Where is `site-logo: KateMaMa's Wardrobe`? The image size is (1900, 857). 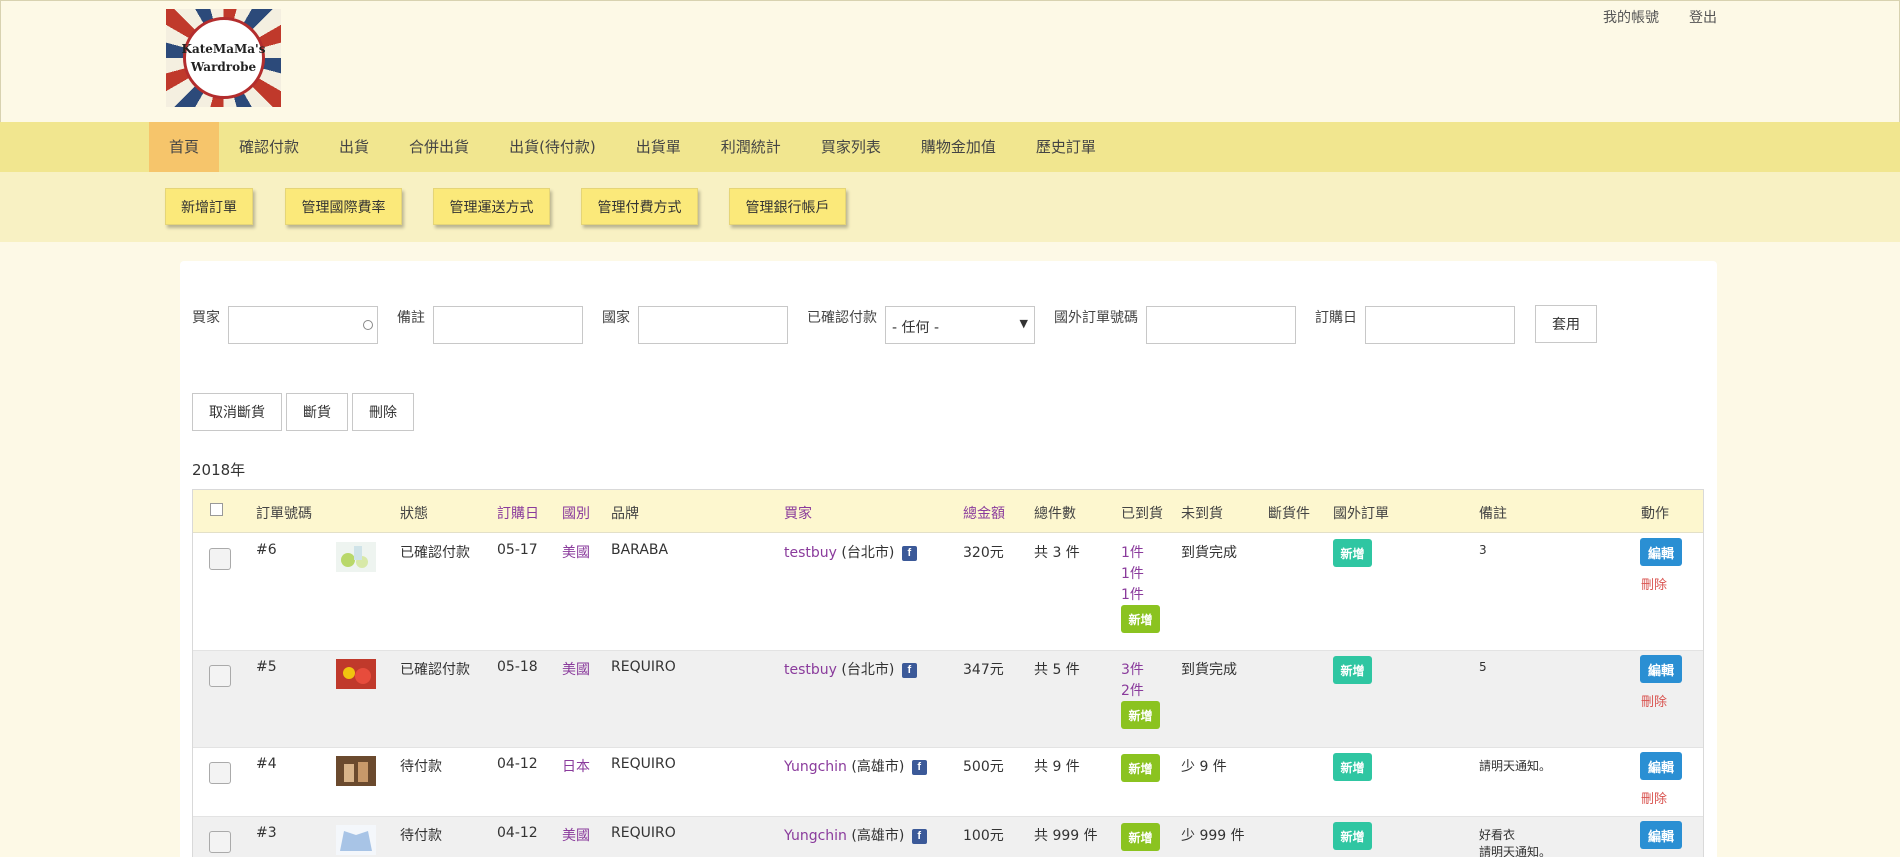 site-logo: KateMaMa's Wardrobe is located at coordinates (223, 58).